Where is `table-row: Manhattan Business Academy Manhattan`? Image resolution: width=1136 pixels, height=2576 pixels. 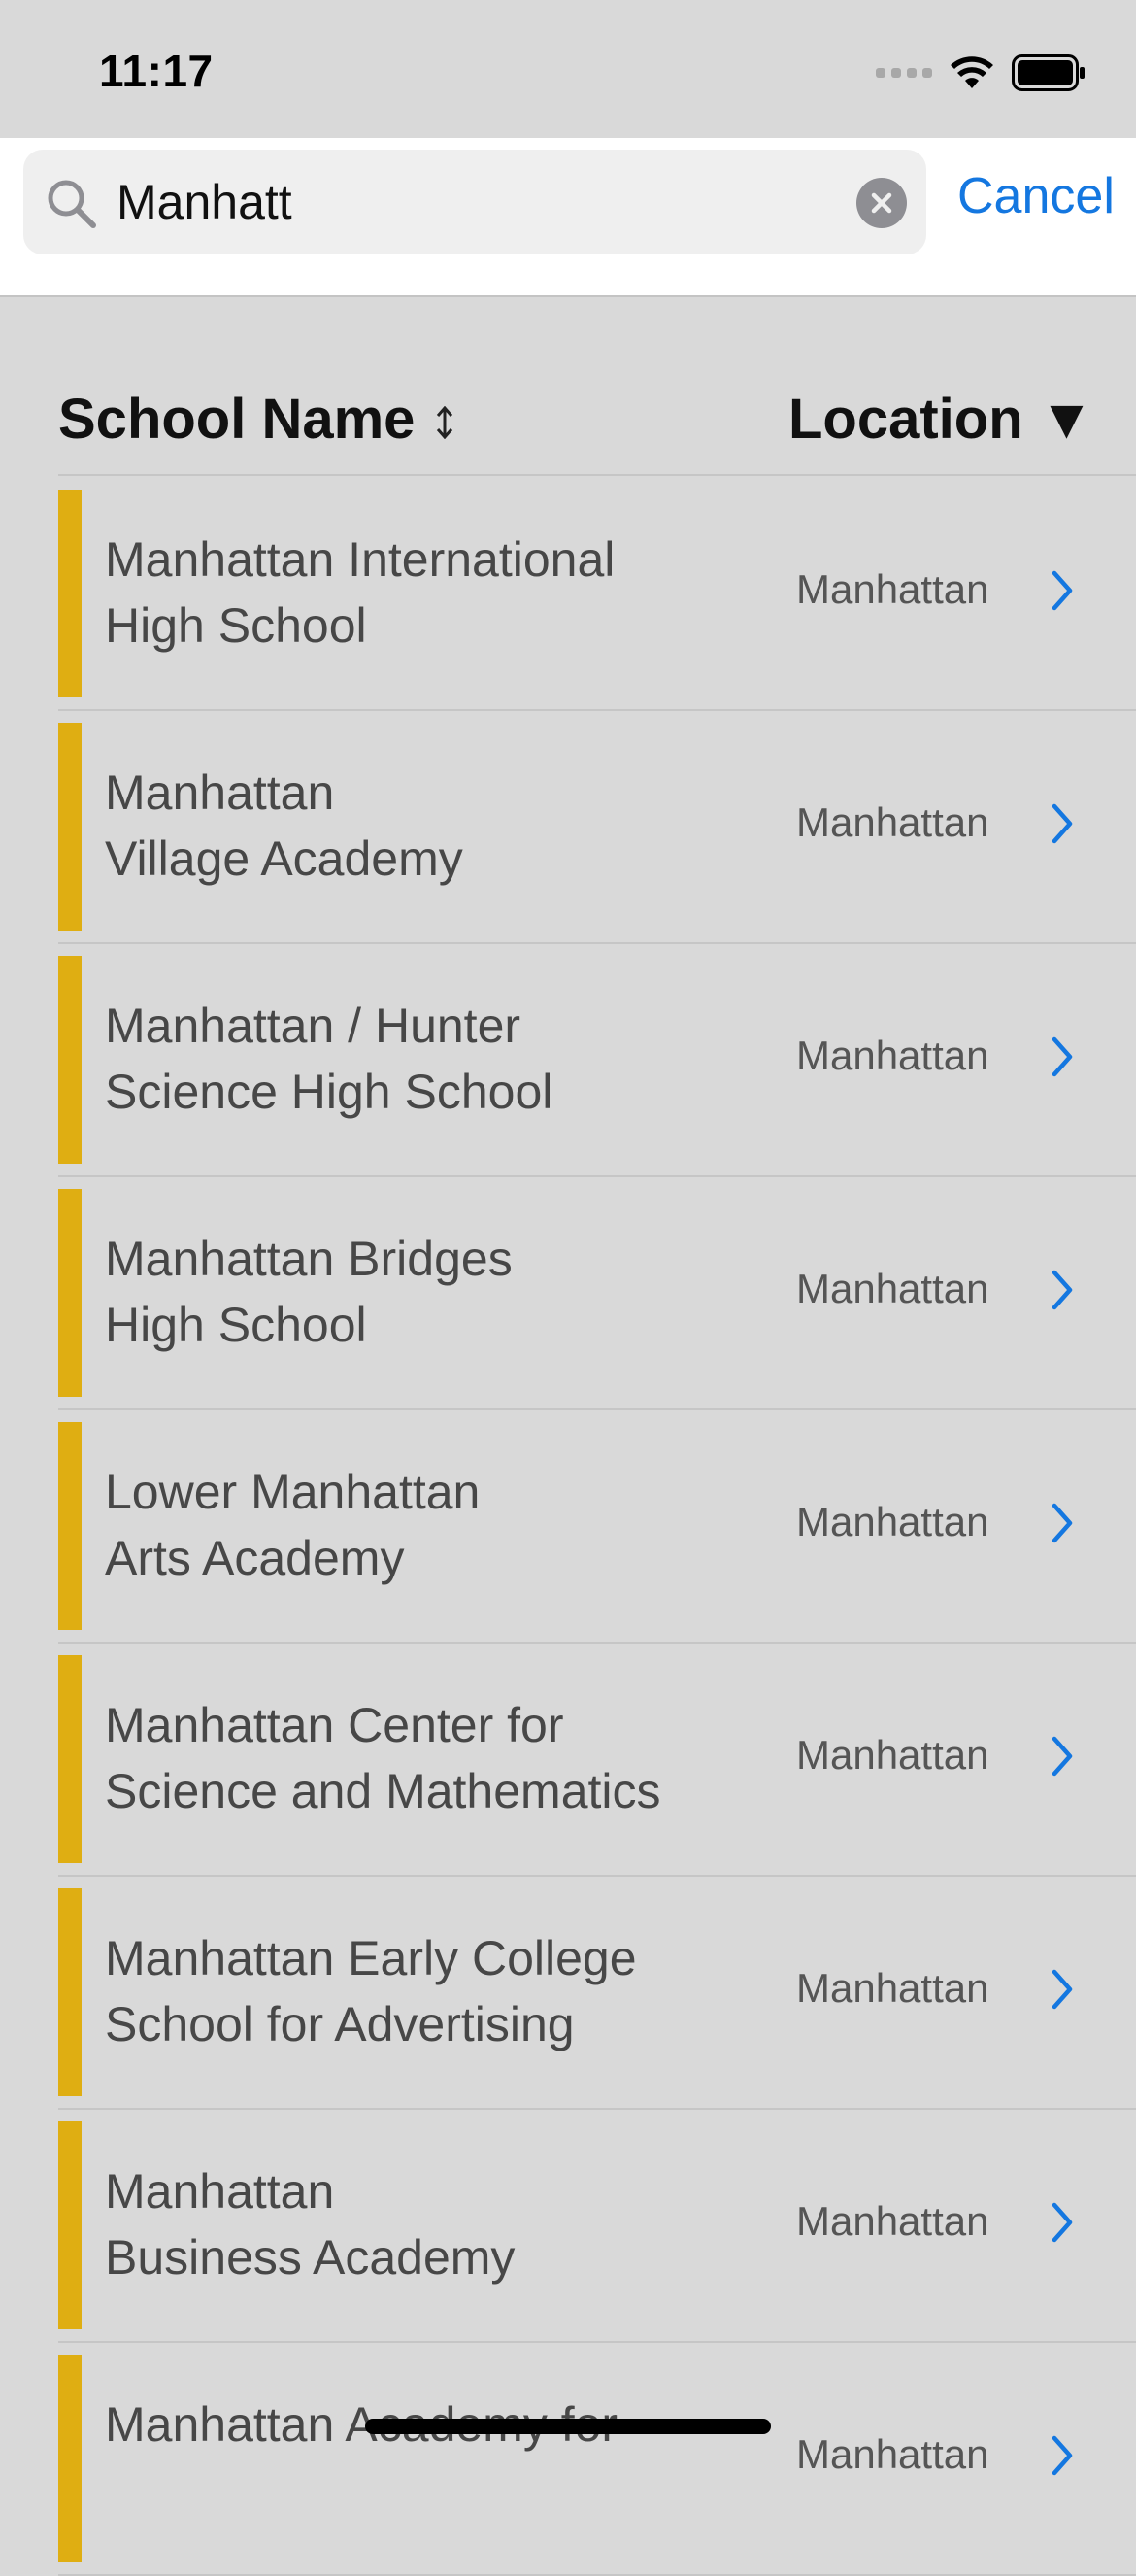 table-row: Manhattan Business Academy Manhattan is located at coordinates (597, 2226).